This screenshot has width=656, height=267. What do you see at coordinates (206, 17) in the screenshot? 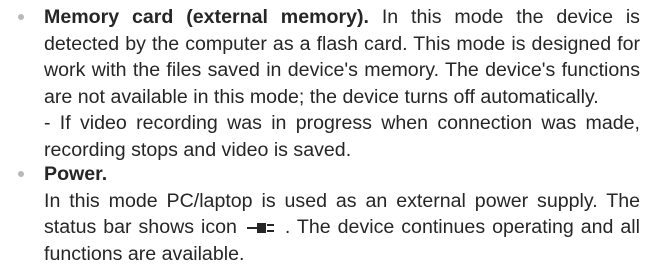
I see `item-title: Memory card (external memory).` at bounding box center [206, 17].